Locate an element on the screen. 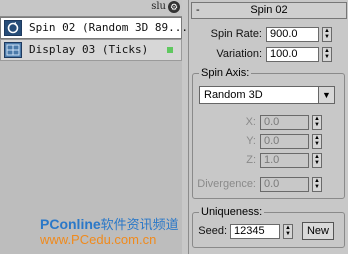  variation-label: Variation: is located at coordinates (239, 54).